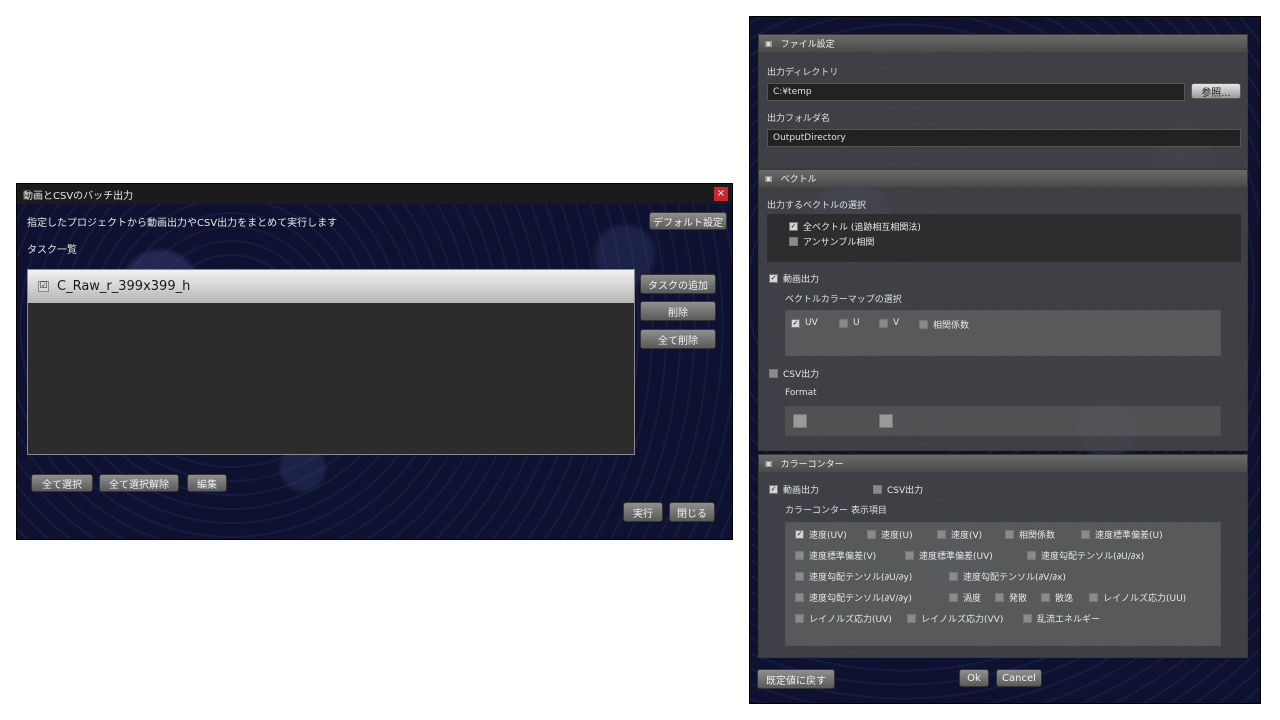 Image resolution: width=1280 pixels, height=720 pixels. What do you see at coordinates (889, 323) in the screenshot?
I see `colormap-v-option: V` at bounding box center [889, 323].